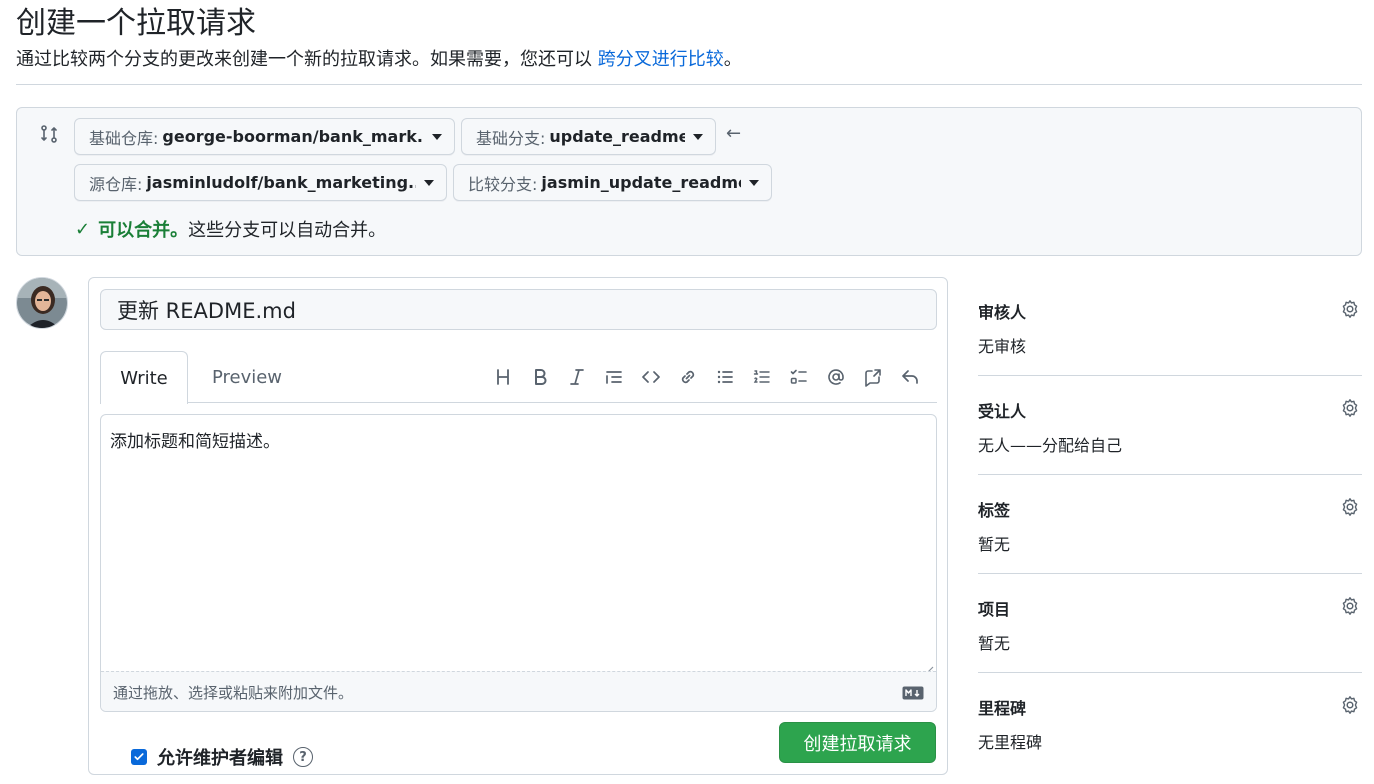 The image size is (1374, 784). What do you see at coordinates (872, 377) in the screenshot?
I see `cross-reference-icon` at bounding box center [872, 377].